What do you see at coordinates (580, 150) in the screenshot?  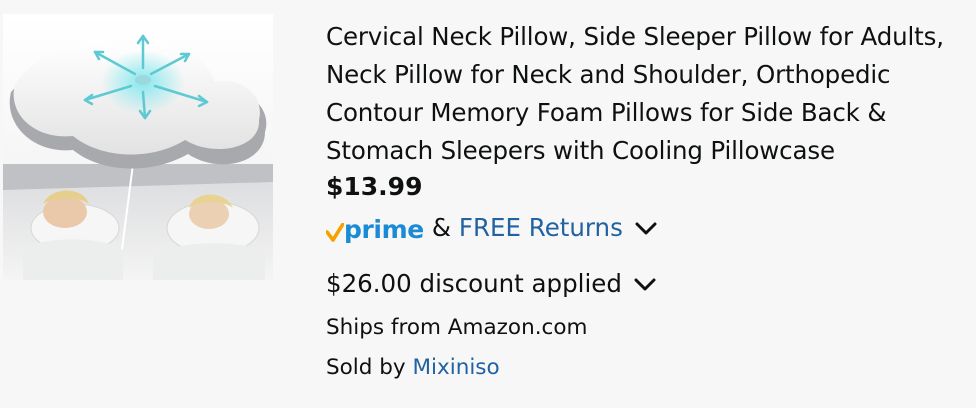 I see `title-line: Stomach Sleepers with Cooling Pillowcase` at bounding box center [580, 150].